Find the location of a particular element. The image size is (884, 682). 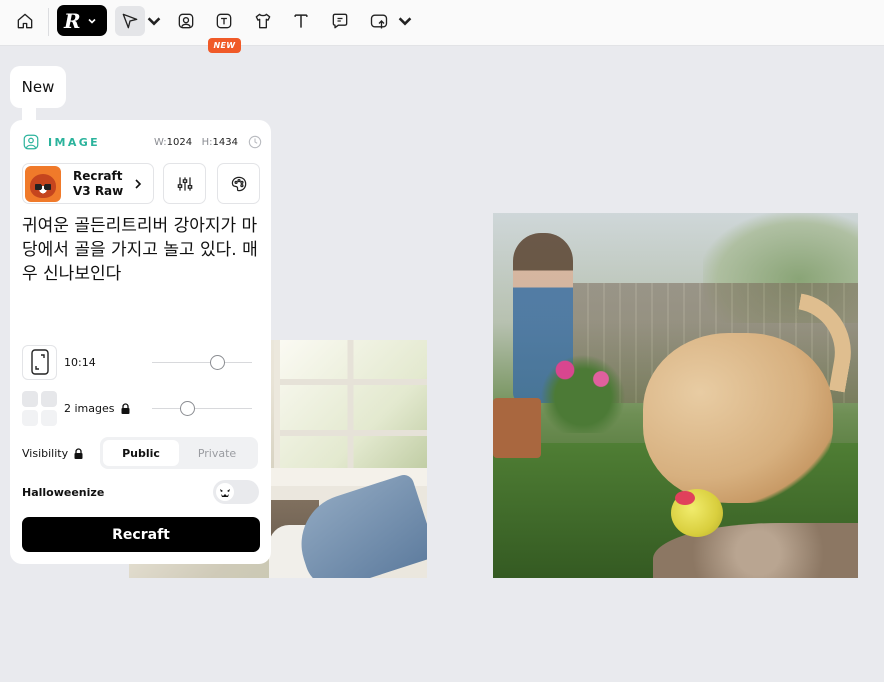

recraft-logo-button: R is located at coordinates (82, 20).